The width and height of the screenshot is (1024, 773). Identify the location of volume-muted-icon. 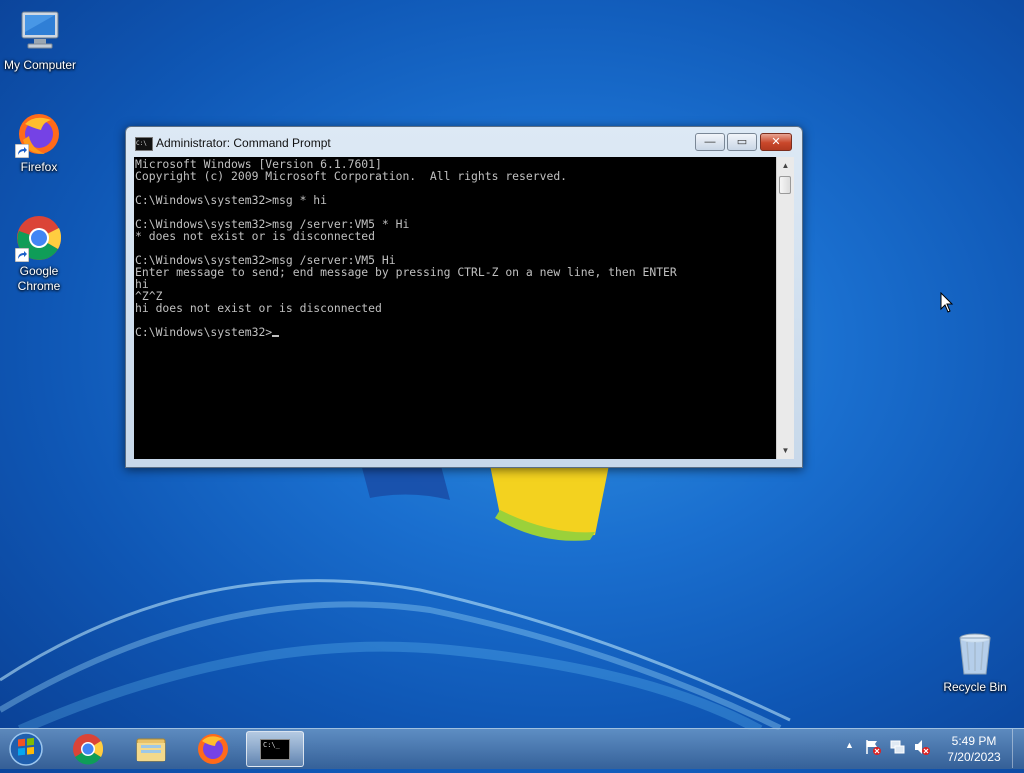
(922, 748).